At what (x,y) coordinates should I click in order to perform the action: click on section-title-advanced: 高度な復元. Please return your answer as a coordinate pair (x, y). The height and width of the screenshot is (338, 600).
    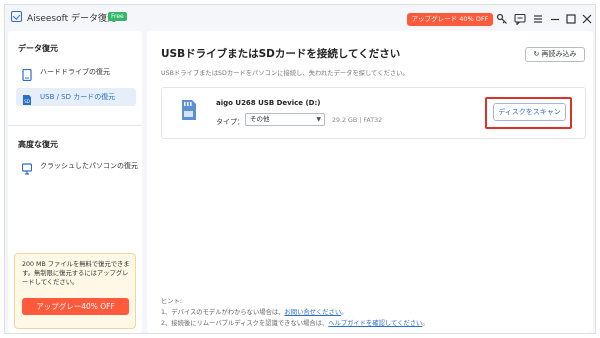
    Looking at the image, I should click on (38, 144).